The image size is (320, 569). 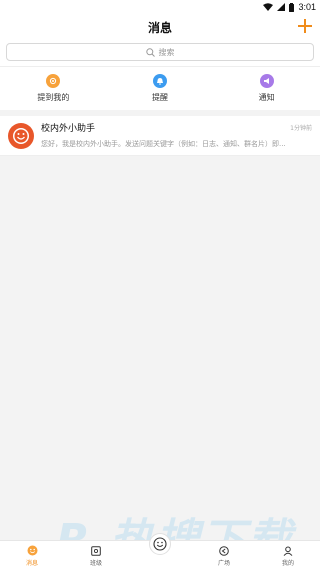 I want to click on add-button, so click(x=305, y=26).